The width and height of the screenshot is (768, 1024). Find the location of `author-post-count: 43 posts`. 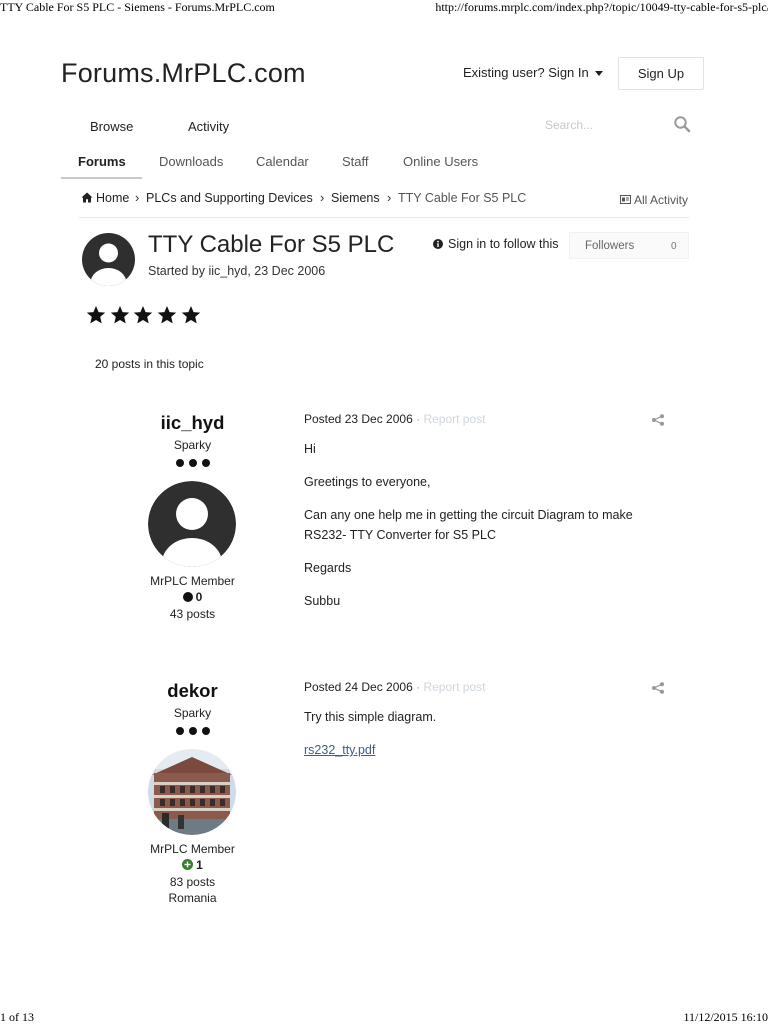

author-post-count: 43 posts is located at coordinates (192, 614).